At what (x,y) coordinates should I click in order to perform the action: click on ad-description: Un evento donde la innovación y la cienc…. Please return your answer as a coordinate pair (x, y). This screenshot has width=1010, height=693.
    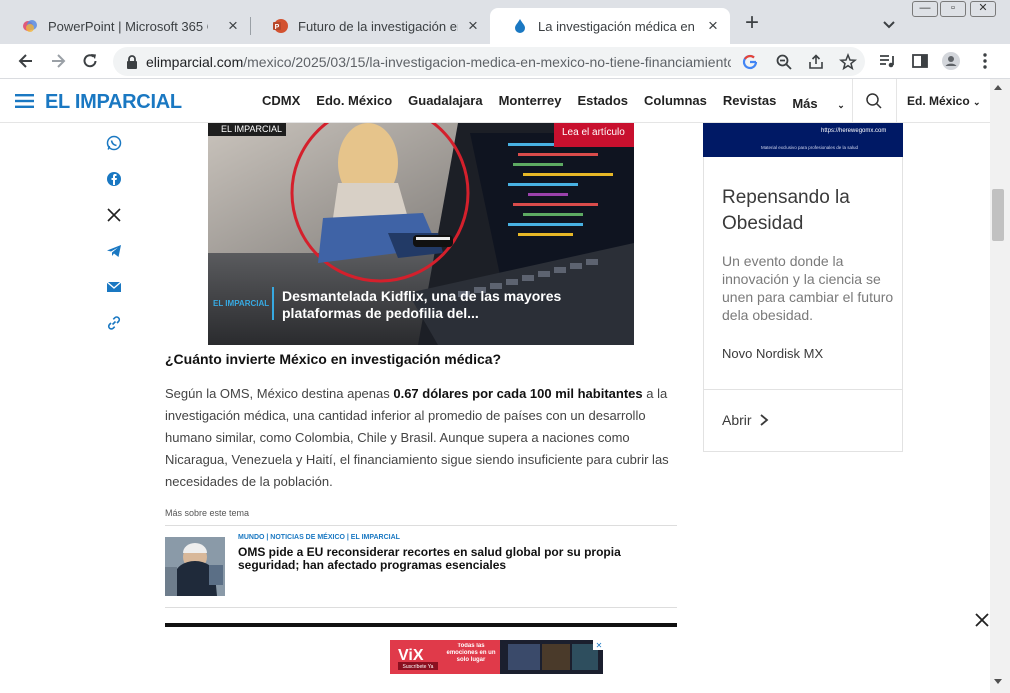
    Looking at the image, I should click on (808, 288).